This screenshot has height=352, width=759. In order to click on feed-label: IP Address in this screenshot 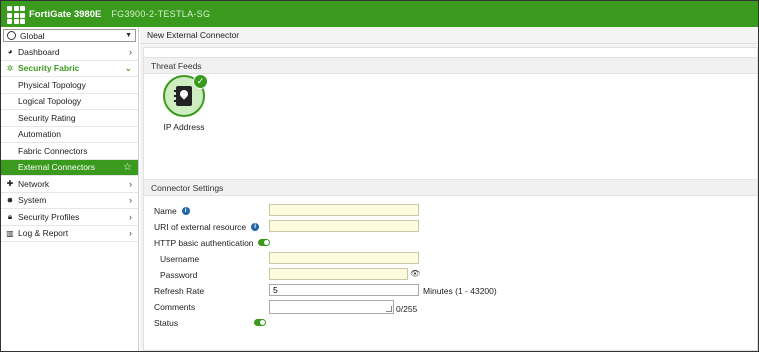, I will do `click(184, 127)`.